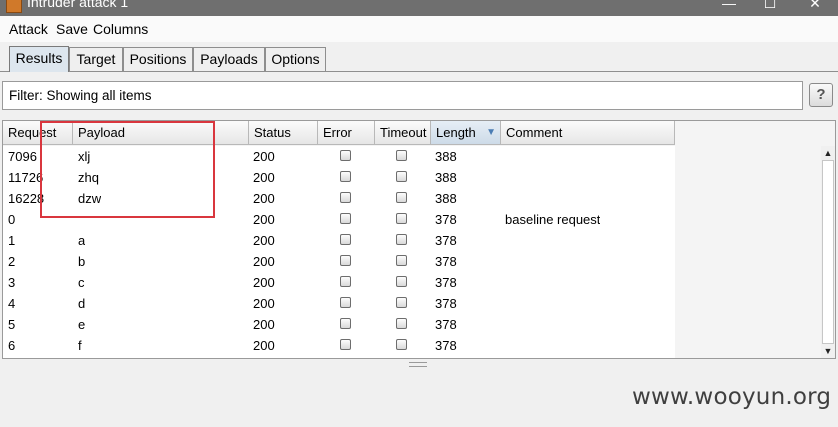  What do you see at coordinates (339, 261) in the screenshot?
I see `table-row: 2 b 200 378` at bounding box center [339, 261].